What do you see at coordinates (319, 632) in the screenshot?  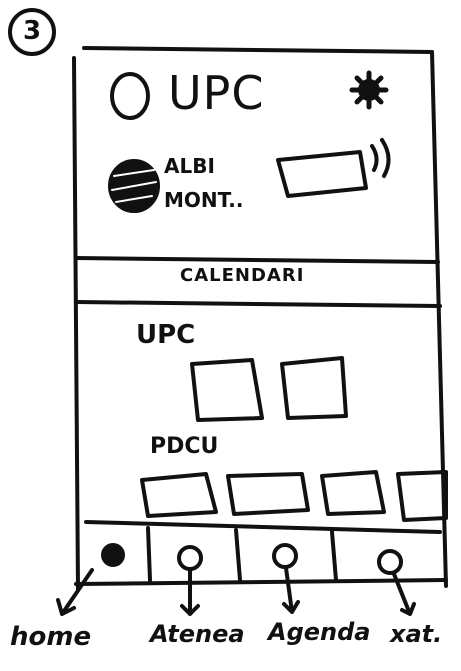 I see `nav-label-agenda: Agenda` at bounding box center [319, 632].